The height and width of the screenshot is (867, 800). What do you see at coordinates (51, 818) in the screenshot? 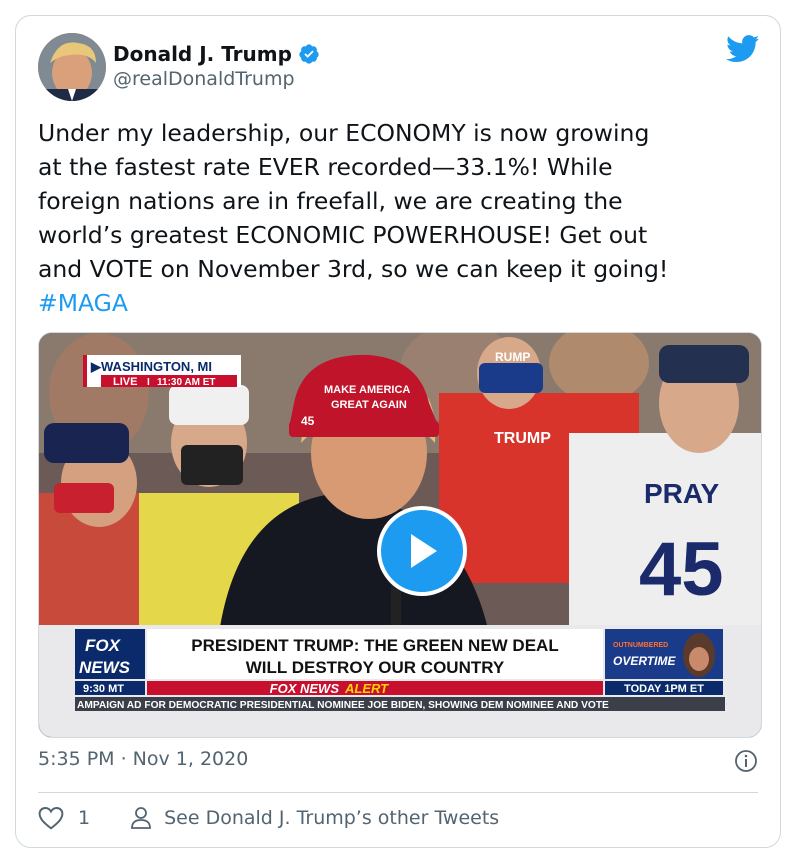
I see `like-icon` at bounding box center [51, 818].